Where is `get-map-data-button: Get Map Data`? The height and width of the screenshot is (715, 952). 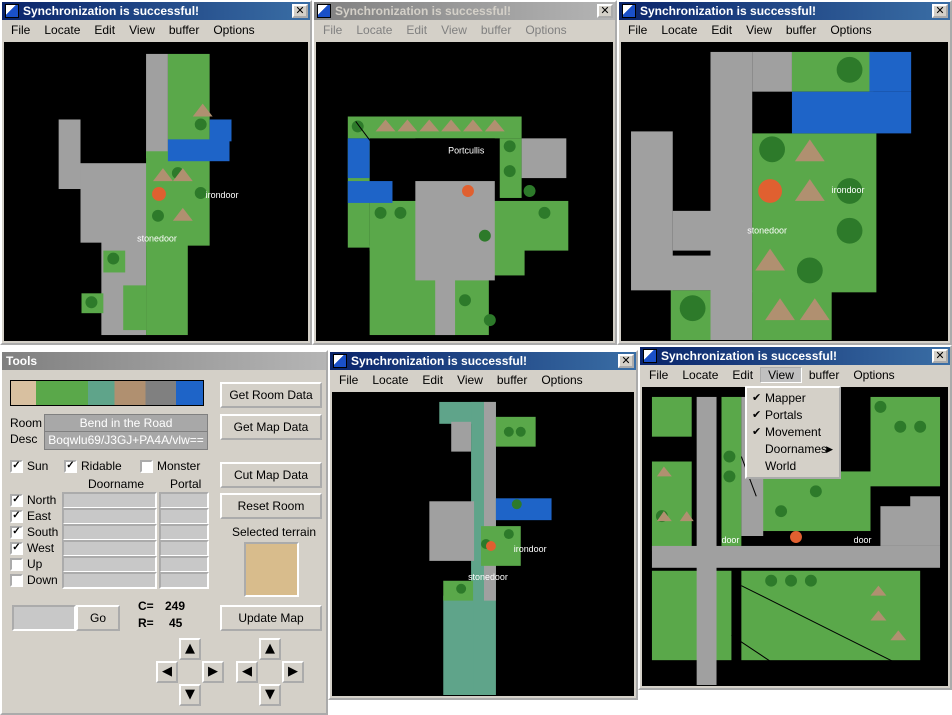
get-map-data-button: Get Map Data is located at coordinates (271, 427).